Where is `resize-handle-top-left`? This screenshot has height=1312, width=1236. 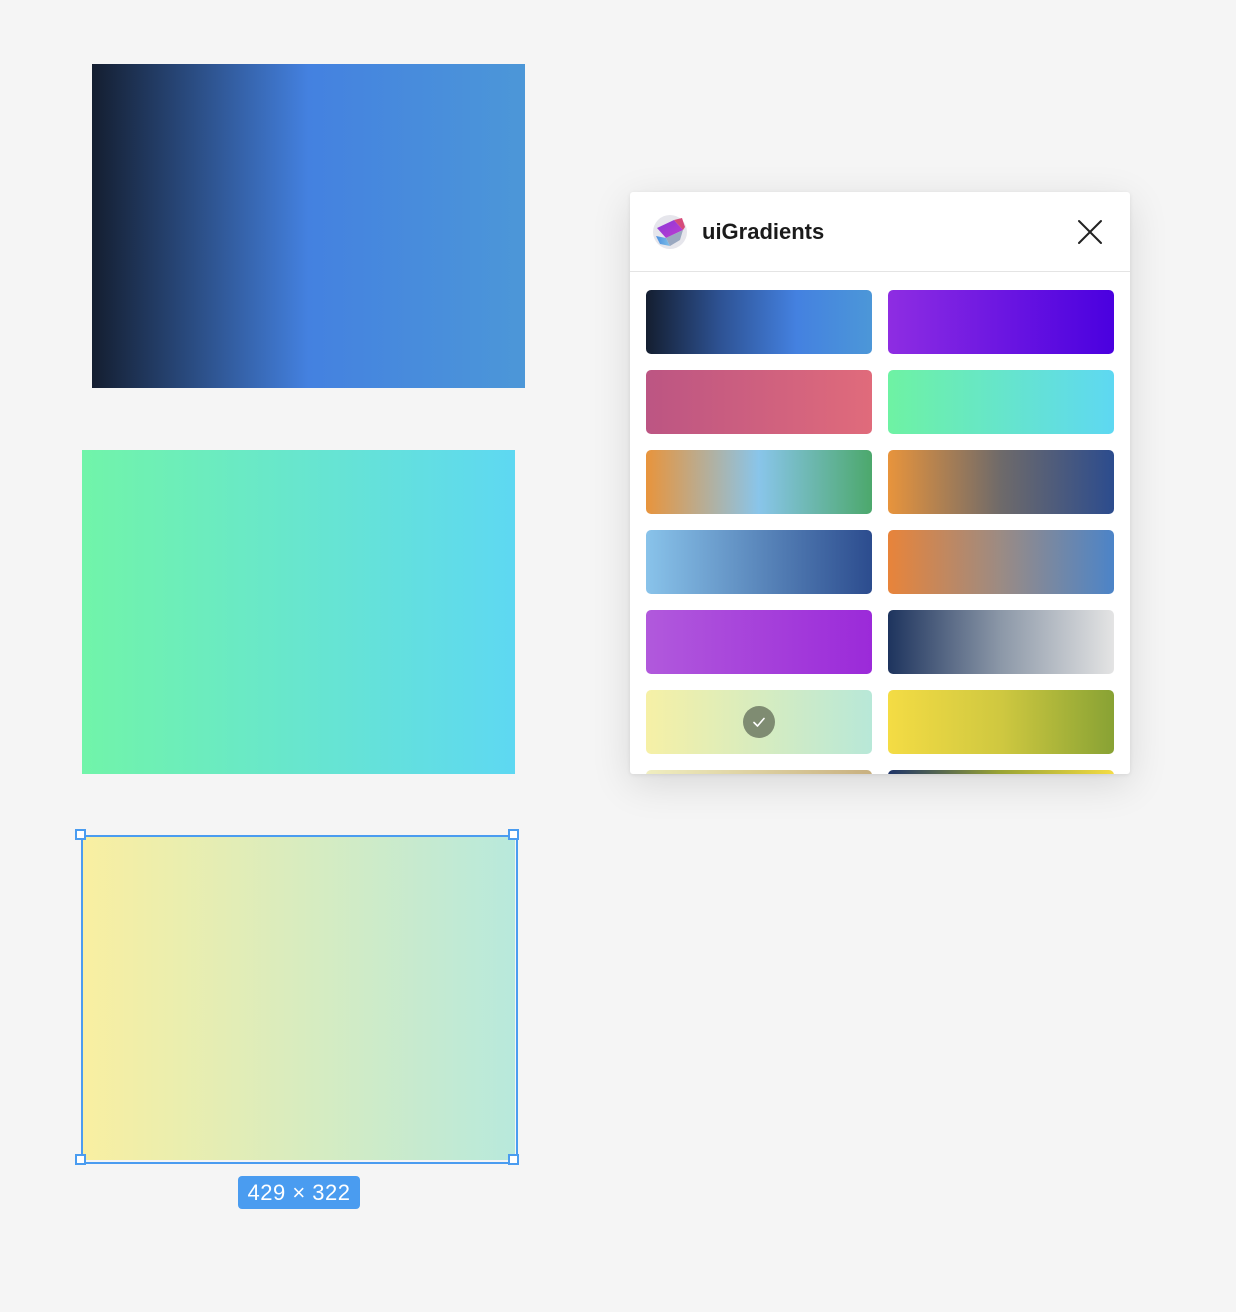
resize-handle-top-left is located at coordinates (80, 834).